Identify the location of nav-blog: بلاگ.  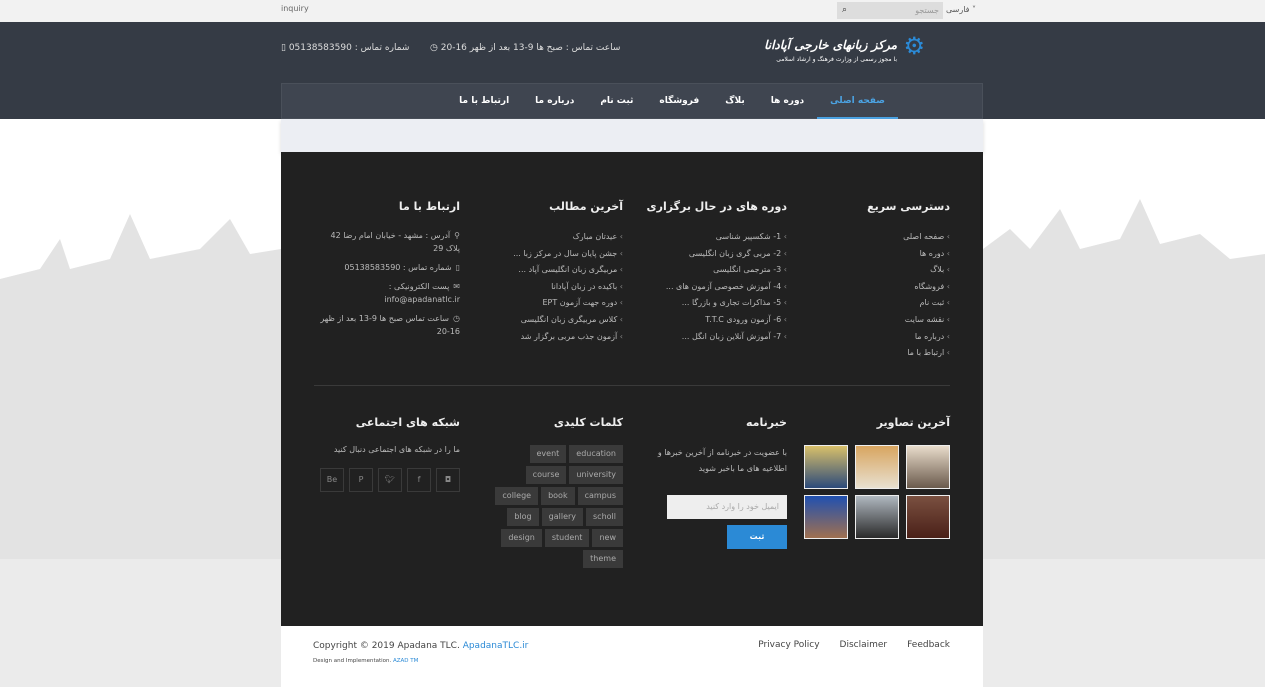
(734, 101).